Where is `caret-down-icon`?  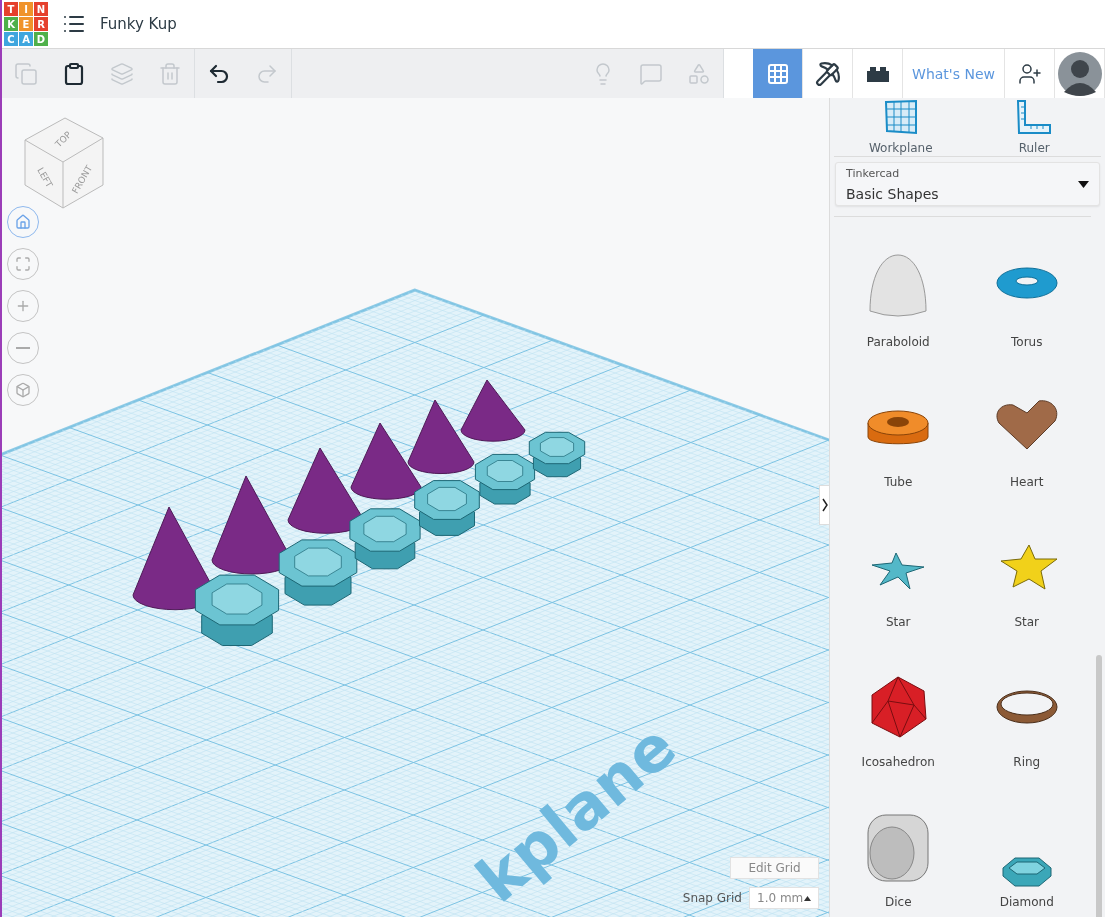 caret-down-icon is located at coordinates (1083, 184).